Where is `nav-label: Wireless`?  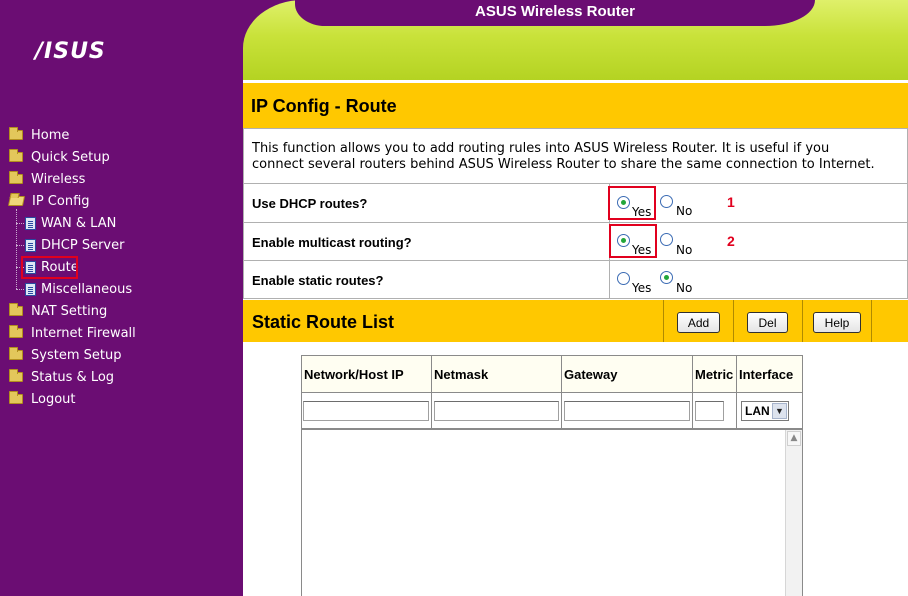 nav-label: Wireless is located at coordinates (58, 179).